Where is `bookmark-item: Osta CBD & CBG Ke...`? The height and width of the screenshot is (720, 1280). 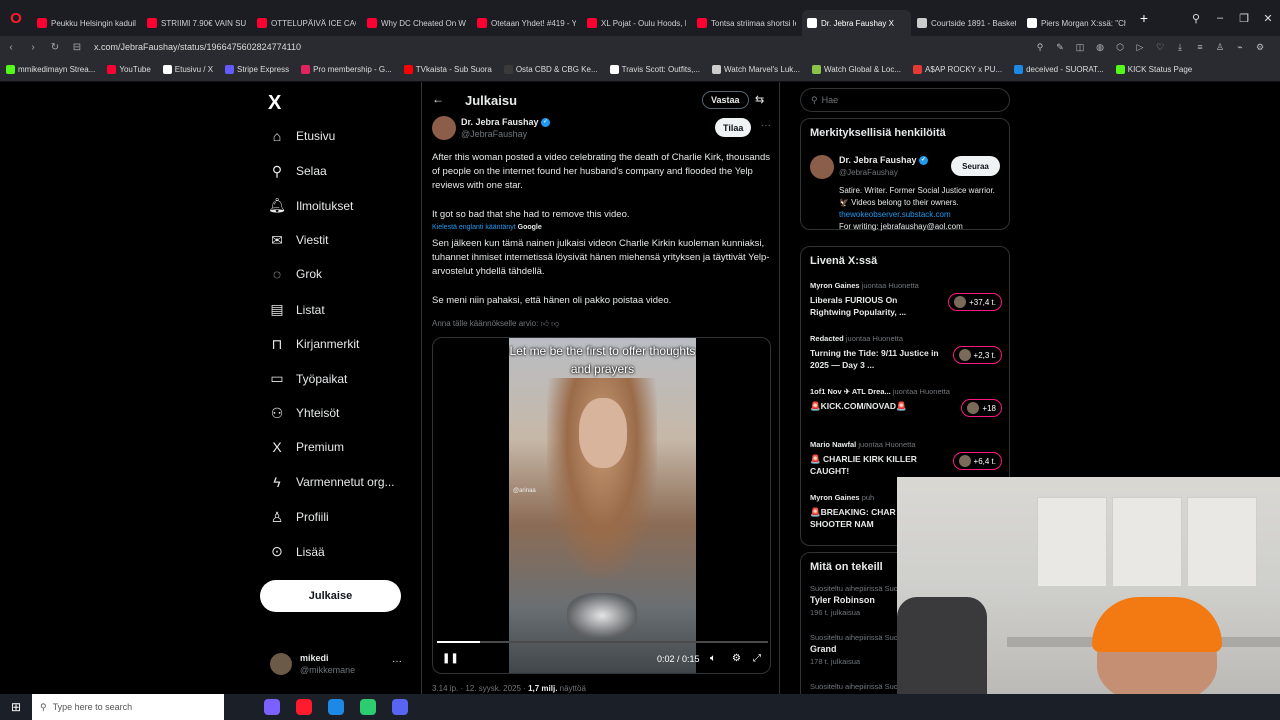 bookmark-item: Osta CBD & CBG Ke... is located at coordinates (551, 69).